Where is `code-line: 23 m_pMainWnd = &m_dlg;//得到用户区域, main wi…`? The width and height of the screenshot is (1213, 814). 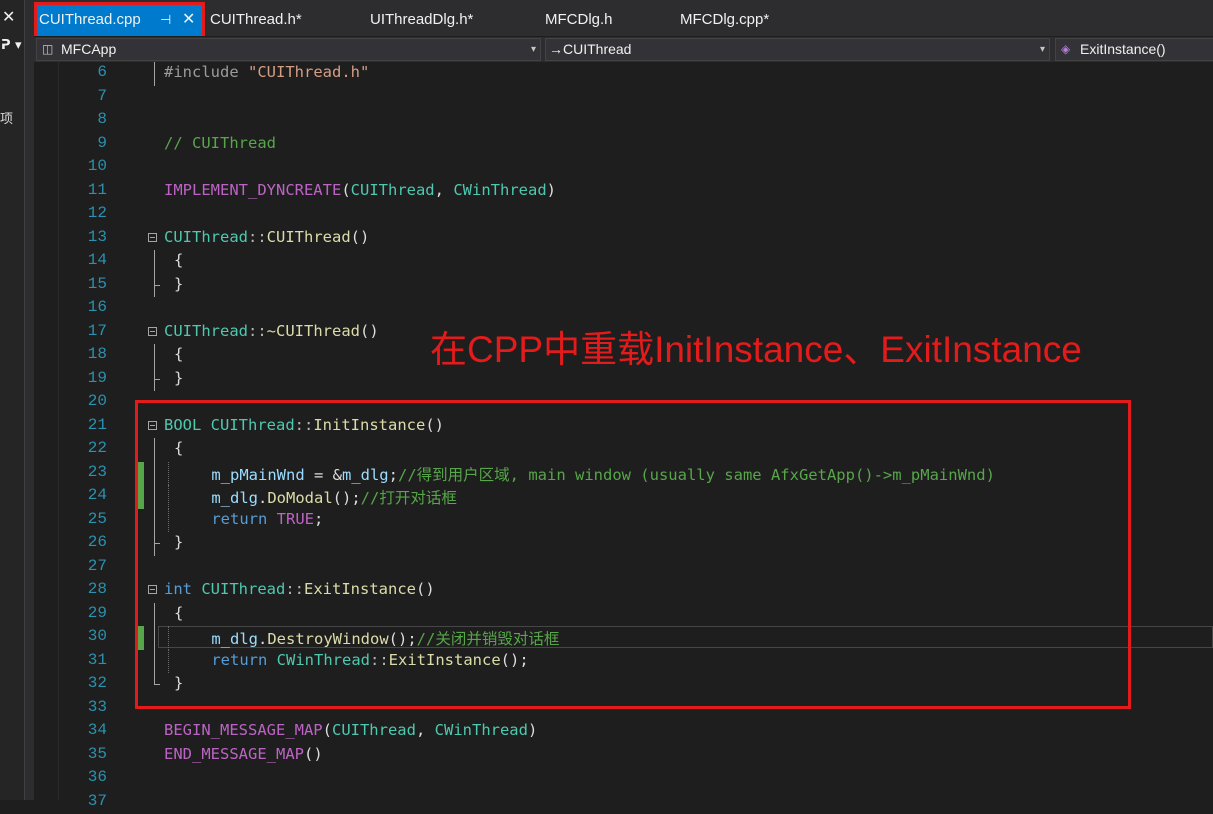 code-line: 23 m_pMainWnd = &m_dlg;//得到用户区域, main wi… is located at coordinates (623, 474).